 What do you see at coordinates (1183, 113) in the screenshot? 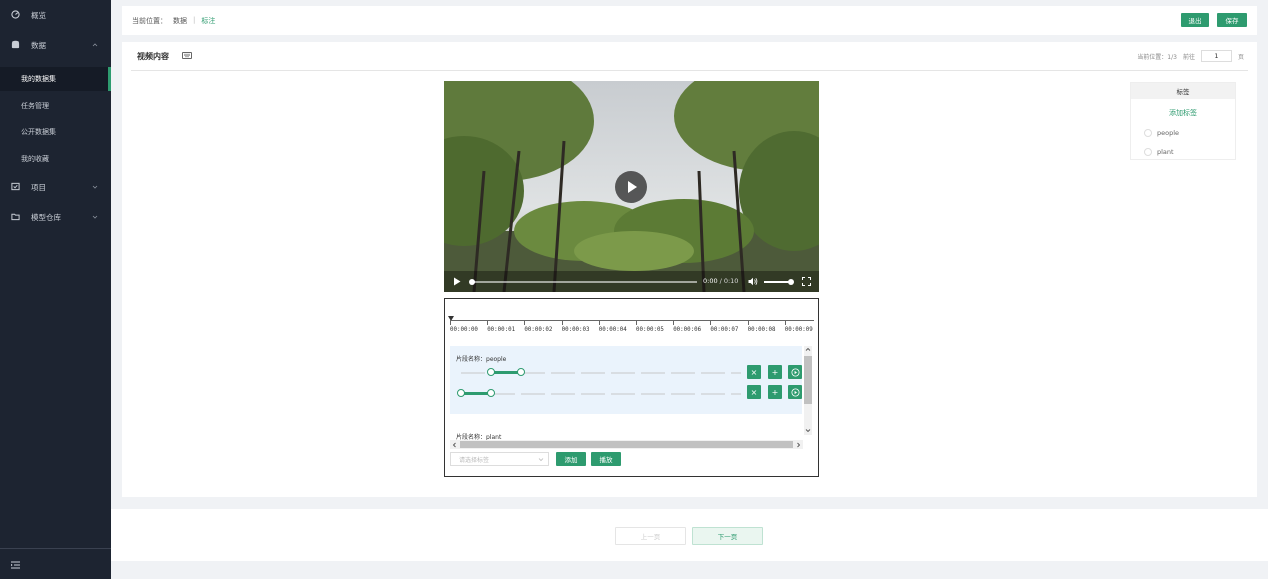
I see `add-tag-link: 添加标签` at bounding box center [1183, 113].